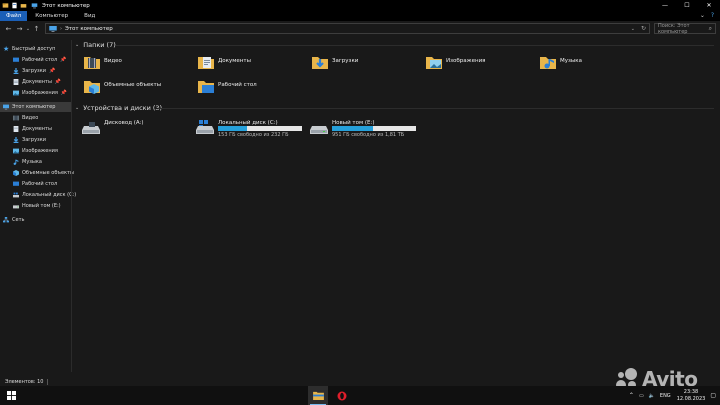 The height and width of the screenshot is (405, 720). I want to click on nav-3d-objects: Объемные объекты, so click(43, 173).